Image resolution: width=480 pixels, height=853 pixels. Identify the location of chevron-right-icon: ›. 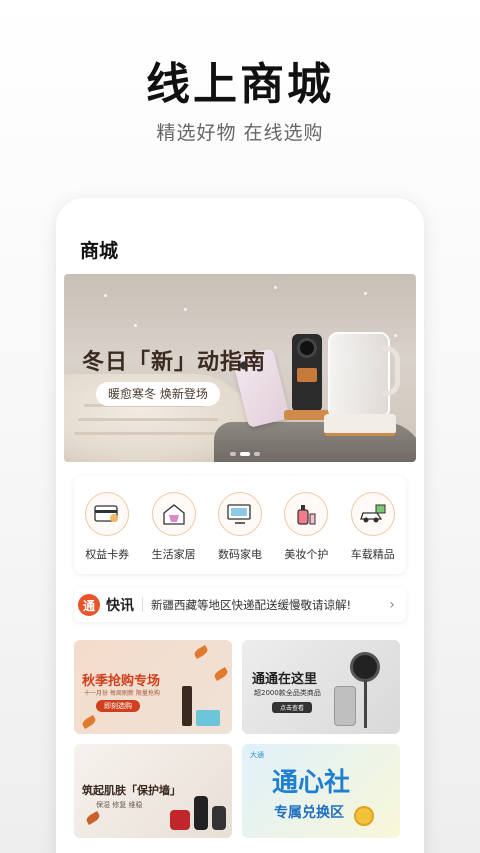
(392, 605).